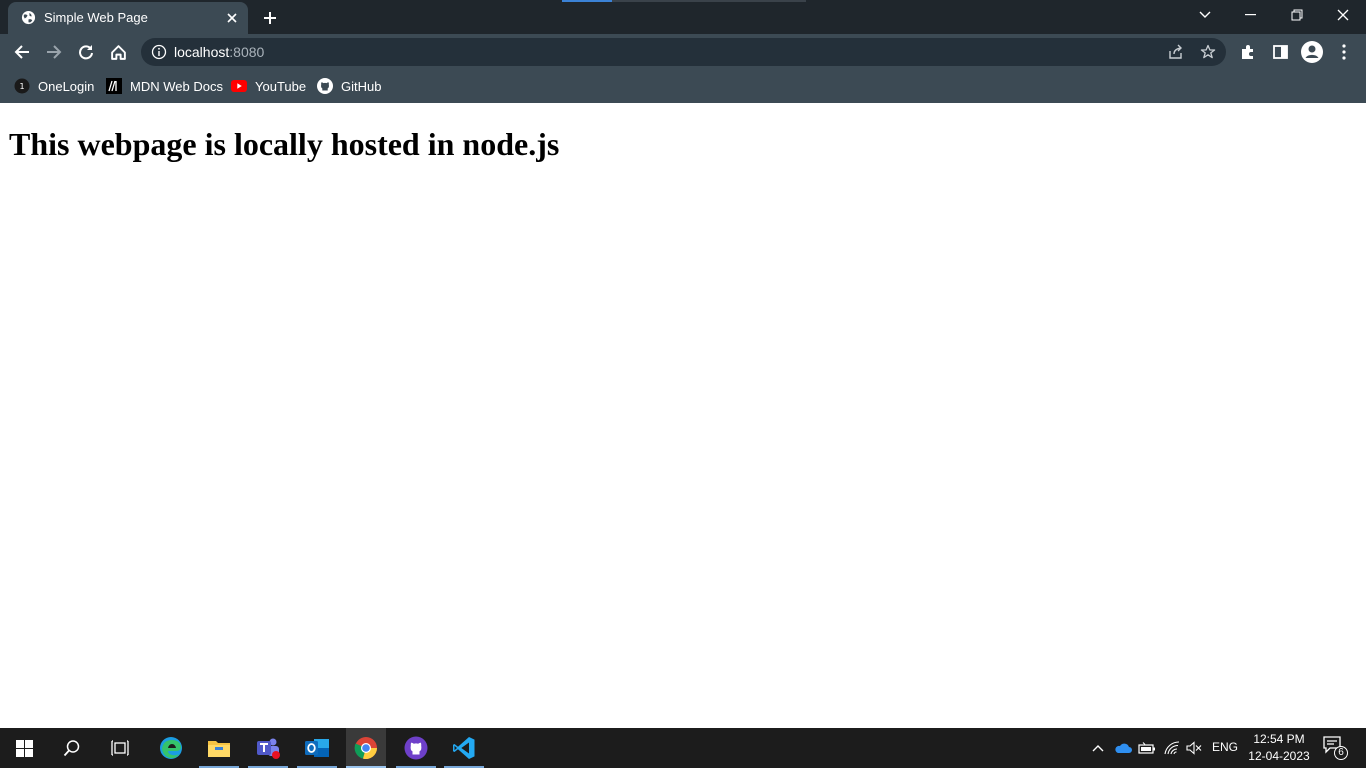 Image resolution: width=1366 pixels, height=768 pixels. What do you see at coordinates (268, 748) in the screenshot?
I see `teams-icon` at bounding box center [268, 748].